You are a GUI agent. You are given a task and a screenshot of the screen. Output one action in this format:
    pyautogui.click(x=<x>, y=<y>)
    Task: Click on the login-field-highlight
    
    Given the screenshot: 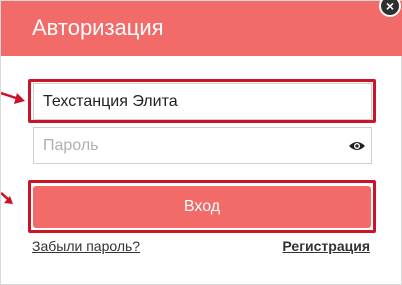 What is the action you would take?
    pyautogui.click(x=202, y=101)
    